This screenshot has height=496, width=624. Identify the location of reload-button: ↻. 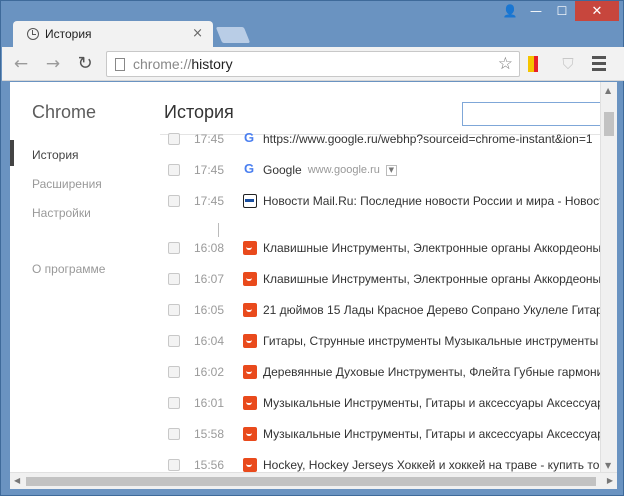
(85, 64).